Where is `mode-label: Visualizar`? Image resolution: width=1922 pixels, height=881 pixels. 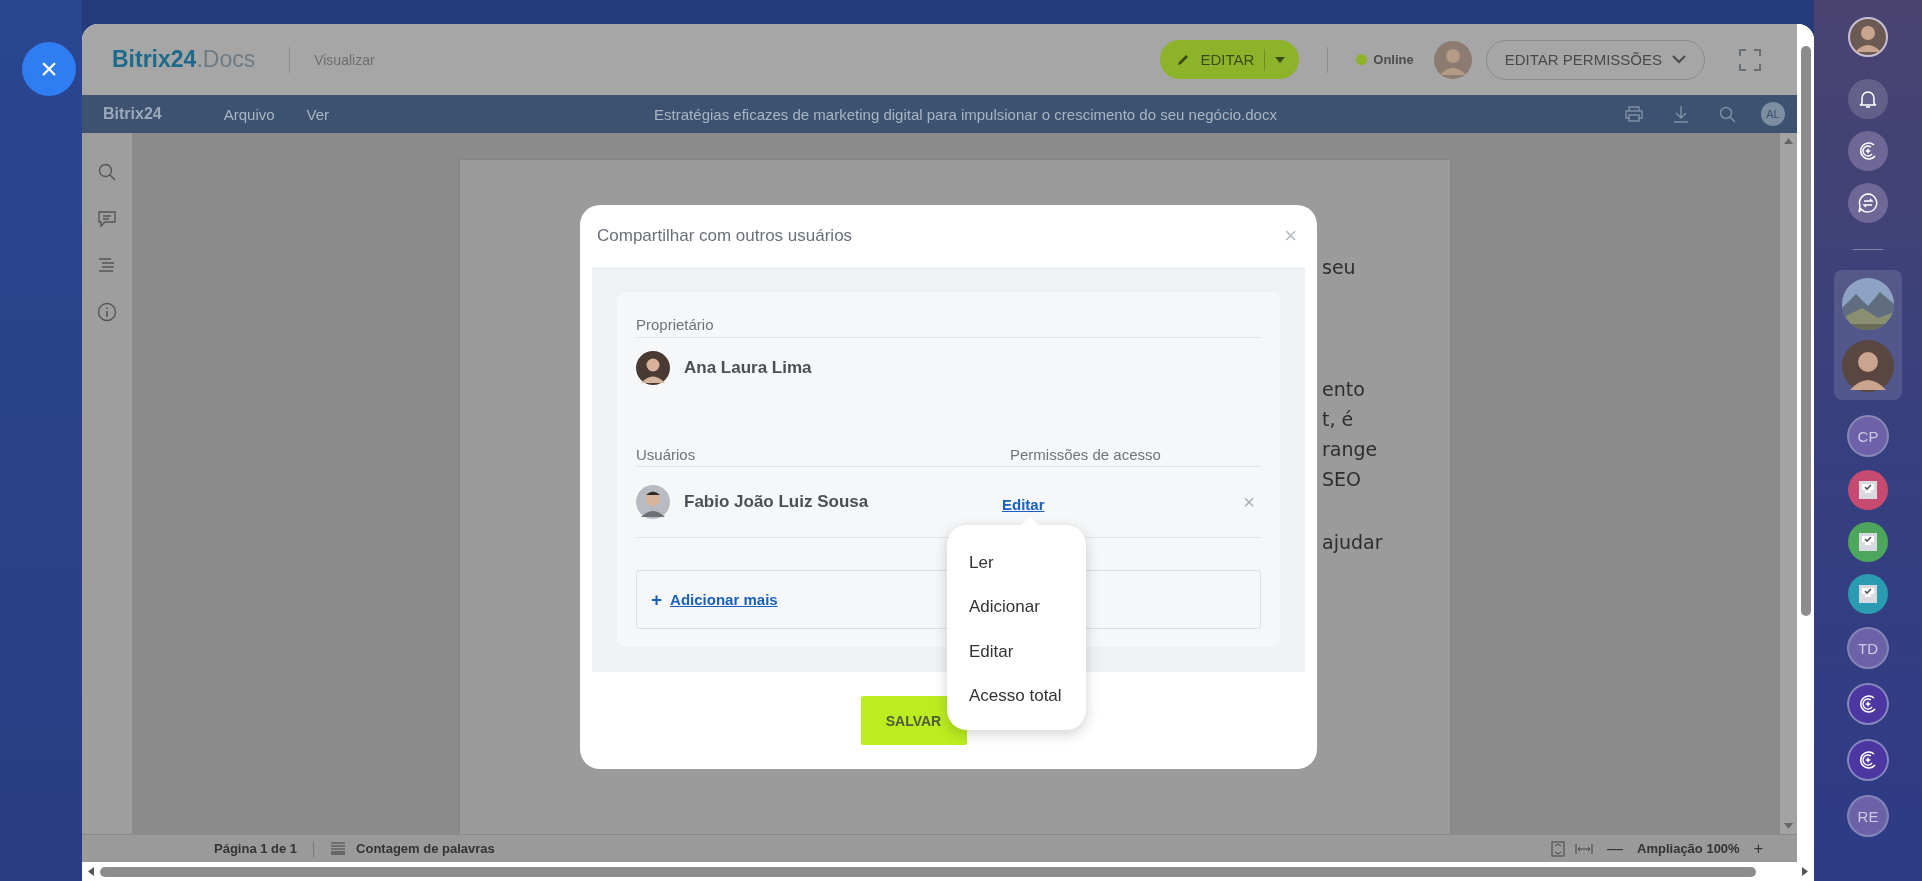
mode-label: Visualizar is located at coordinates (344, 59).